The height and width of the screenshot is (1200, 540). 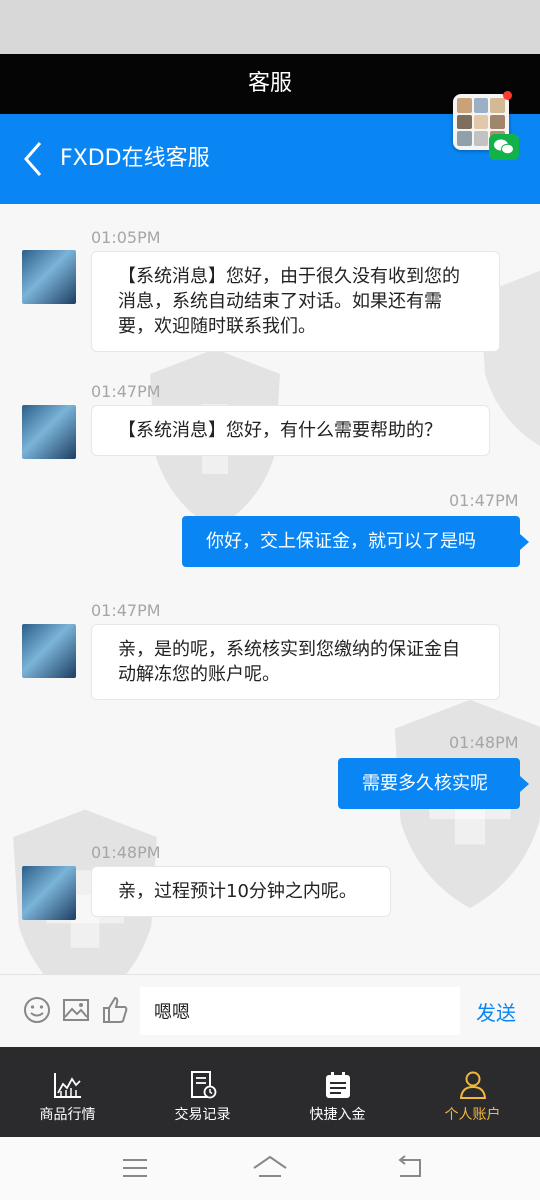 I want to click on incoming-message-bubble: 亲，过程预计10分钟之内呢。, so click(x=241, y=891).